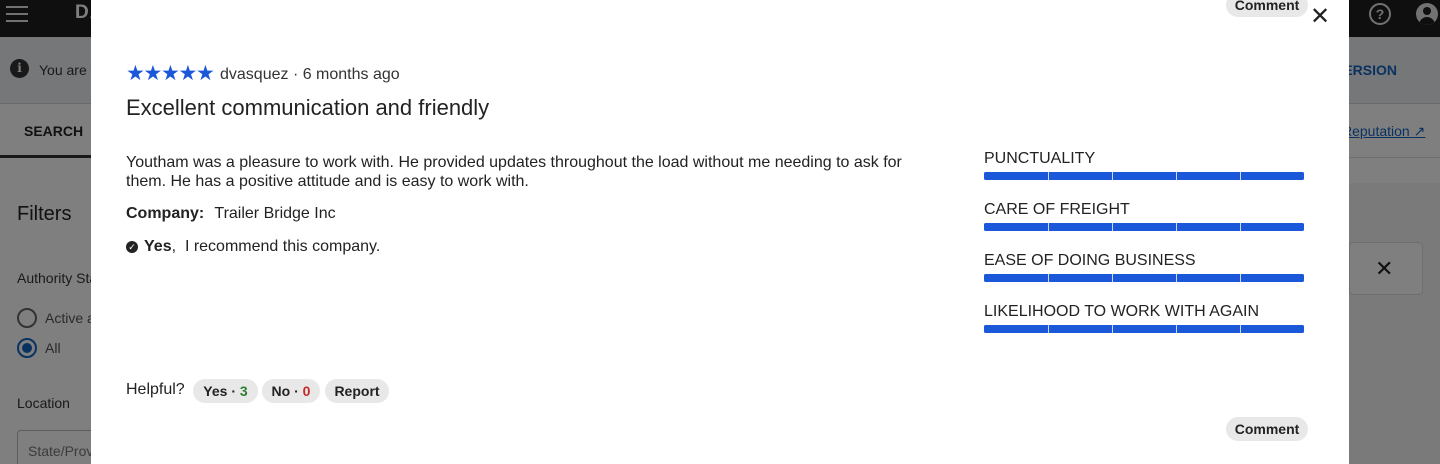  I want to click on rating-label: CARE OF FREIGHT, so click(1057, 209).